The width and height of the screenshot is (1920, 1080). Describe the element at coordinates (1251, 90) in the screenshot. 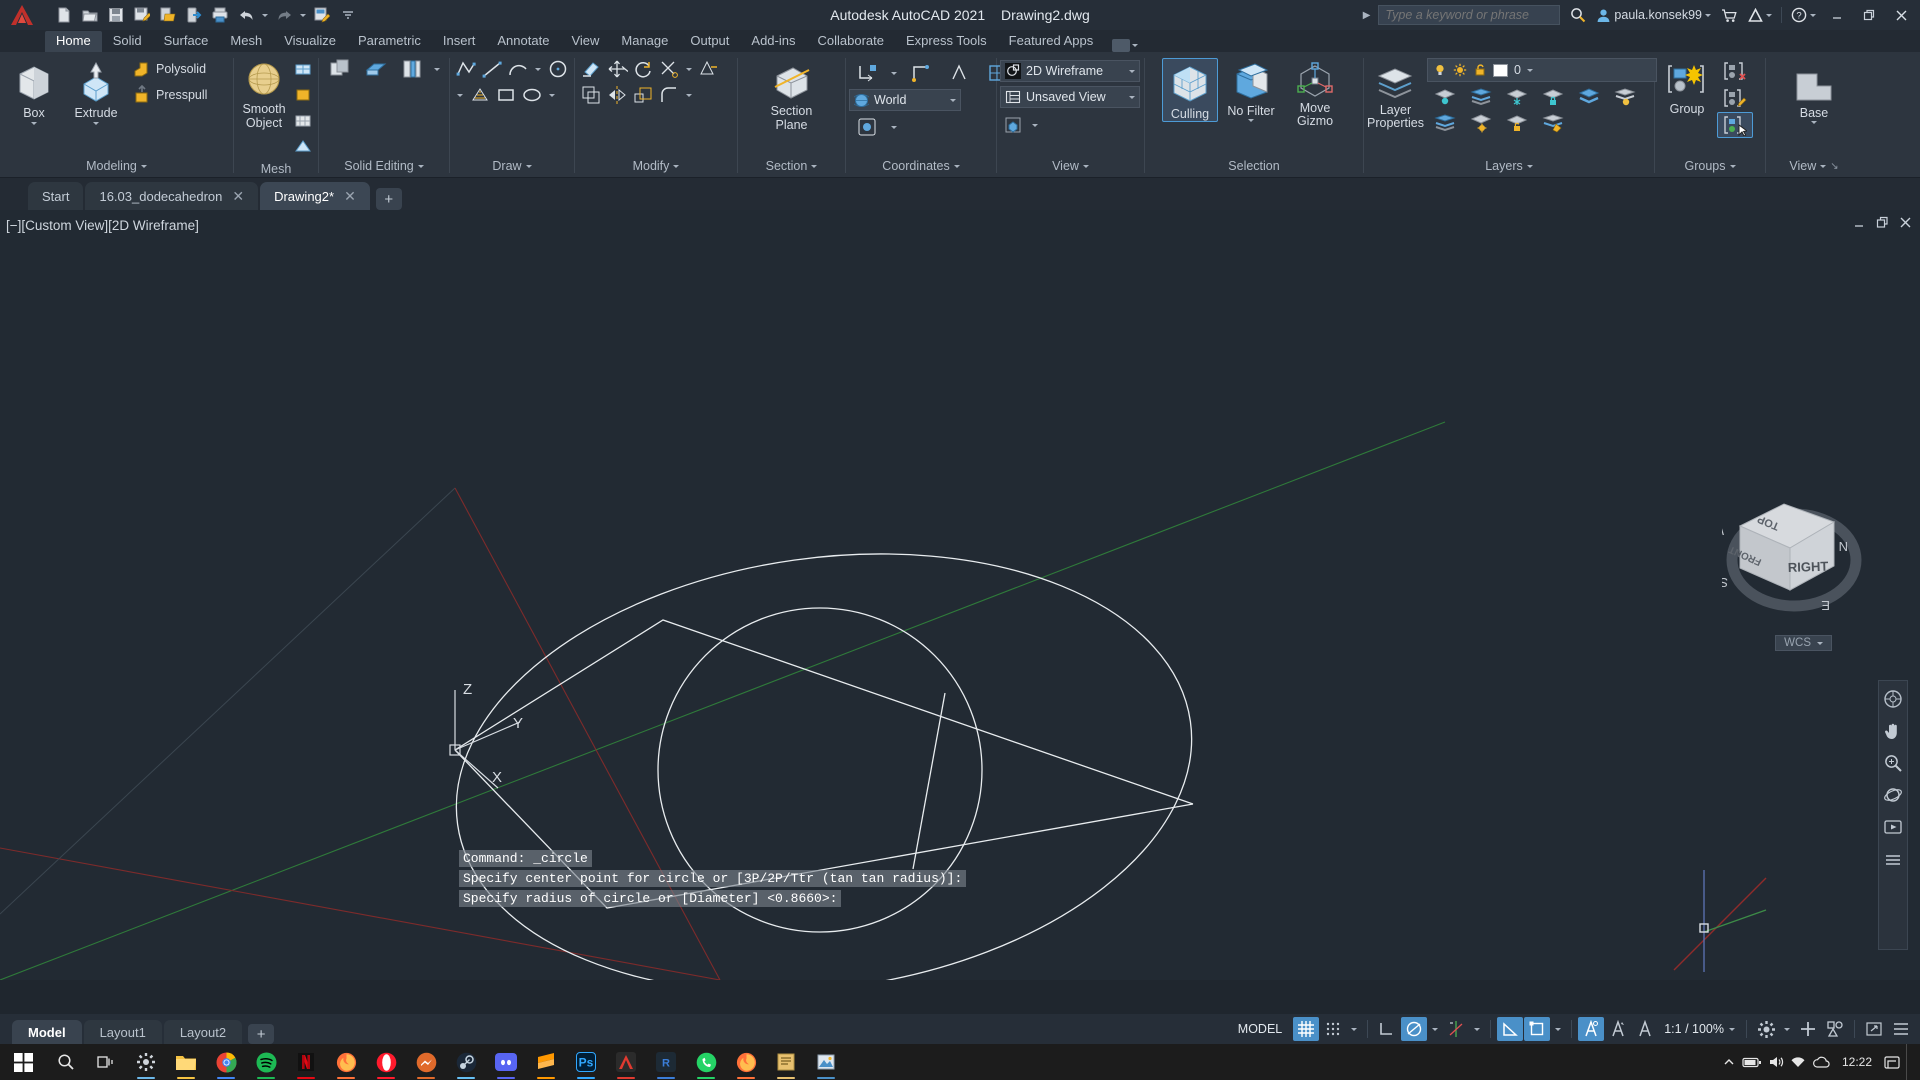

I see `filter-dropdown: No Filter` at that location.